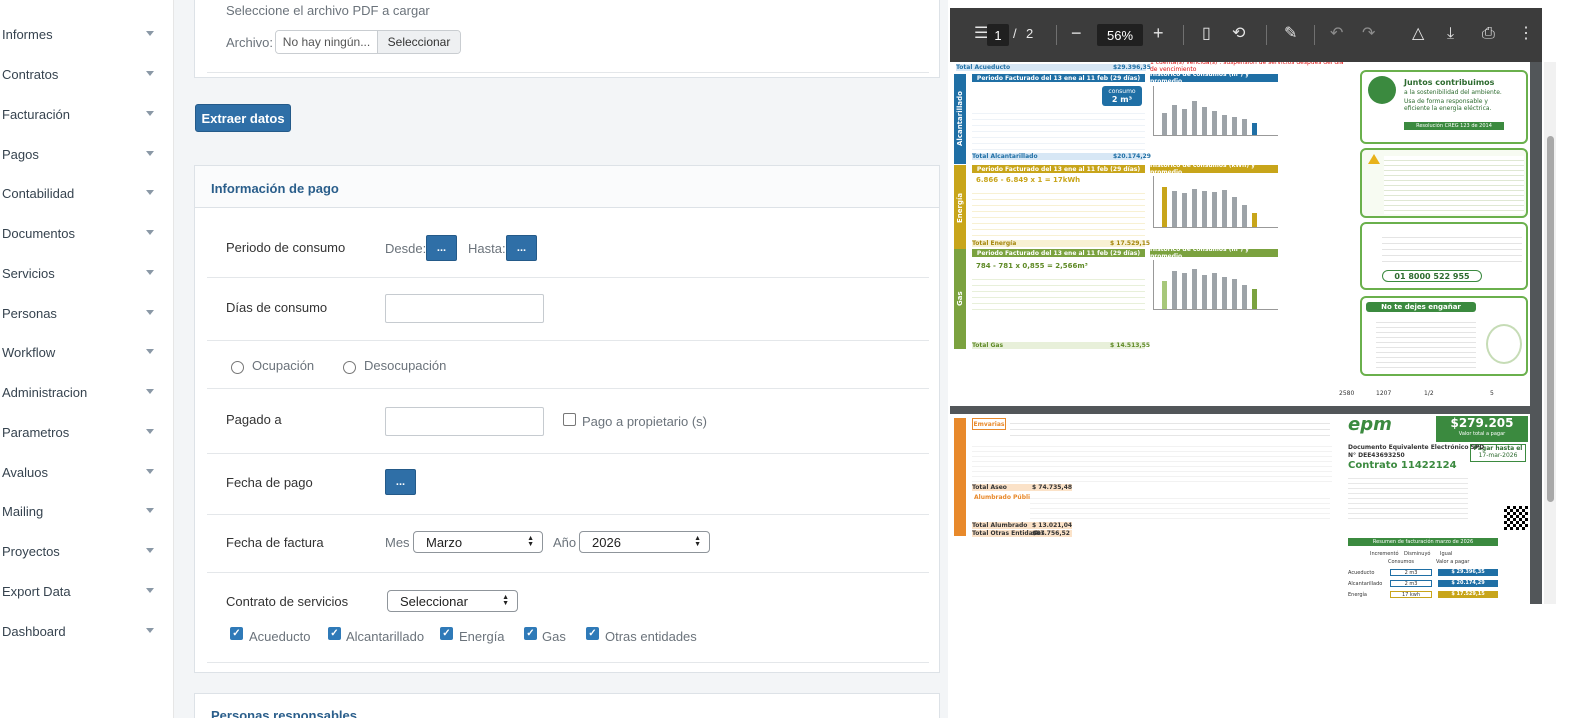 The image size is (1576, 718). What do you see at coordinates (1402, 465) in the screenshot?
I see `contract-number: Contrato 11422124` at bounding box center [1402, 465].